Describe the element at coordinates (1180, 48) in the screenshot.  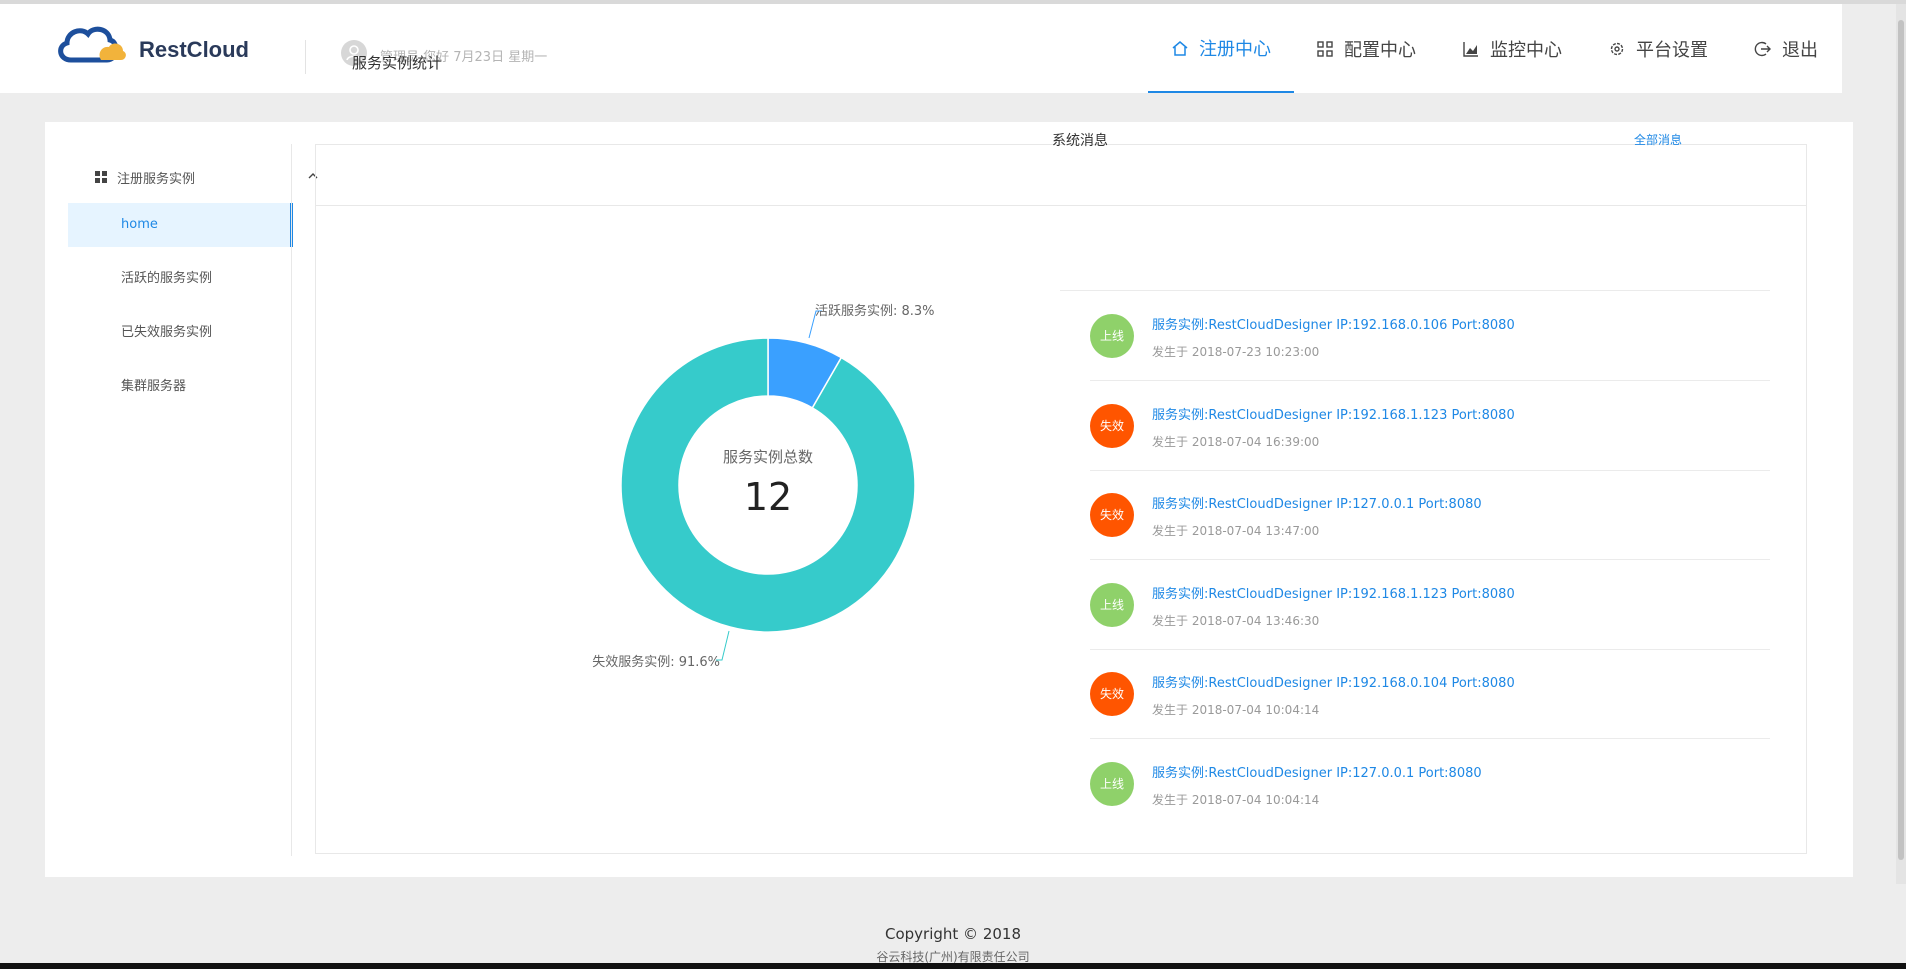
I see `home-icon` at that location.